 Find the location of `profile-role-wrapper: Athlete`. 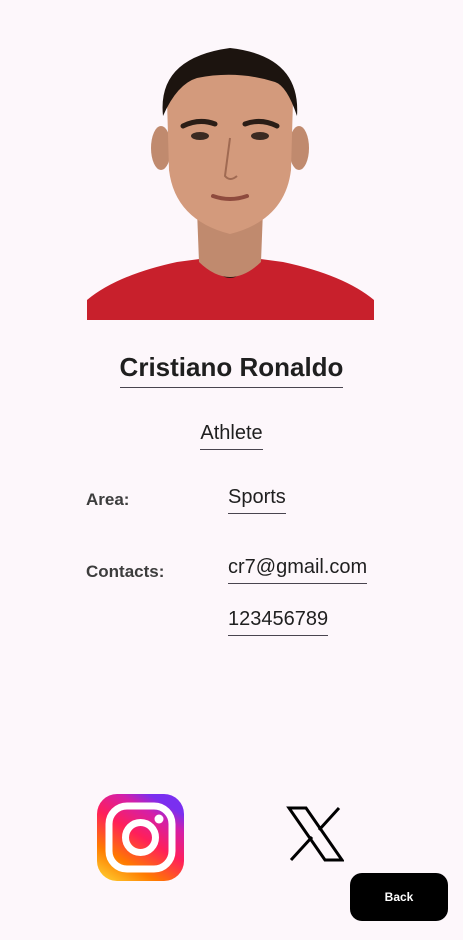

profile-role-wrapper: Athlete is located at coordinates (231, 435).